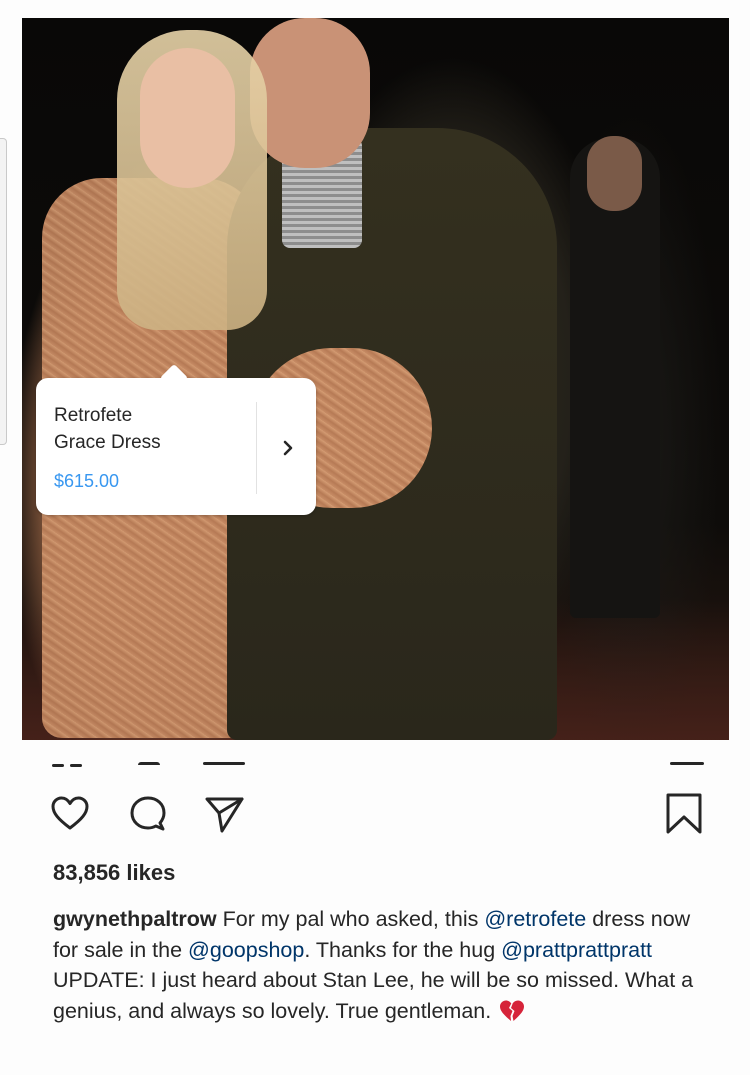 This screenshot has width=750, height=1075. What do you see at coordinates (535, 919) in the screenshot?
I see `caption-mention-retrofete: @retrofete` at bounding box center [535, 919].